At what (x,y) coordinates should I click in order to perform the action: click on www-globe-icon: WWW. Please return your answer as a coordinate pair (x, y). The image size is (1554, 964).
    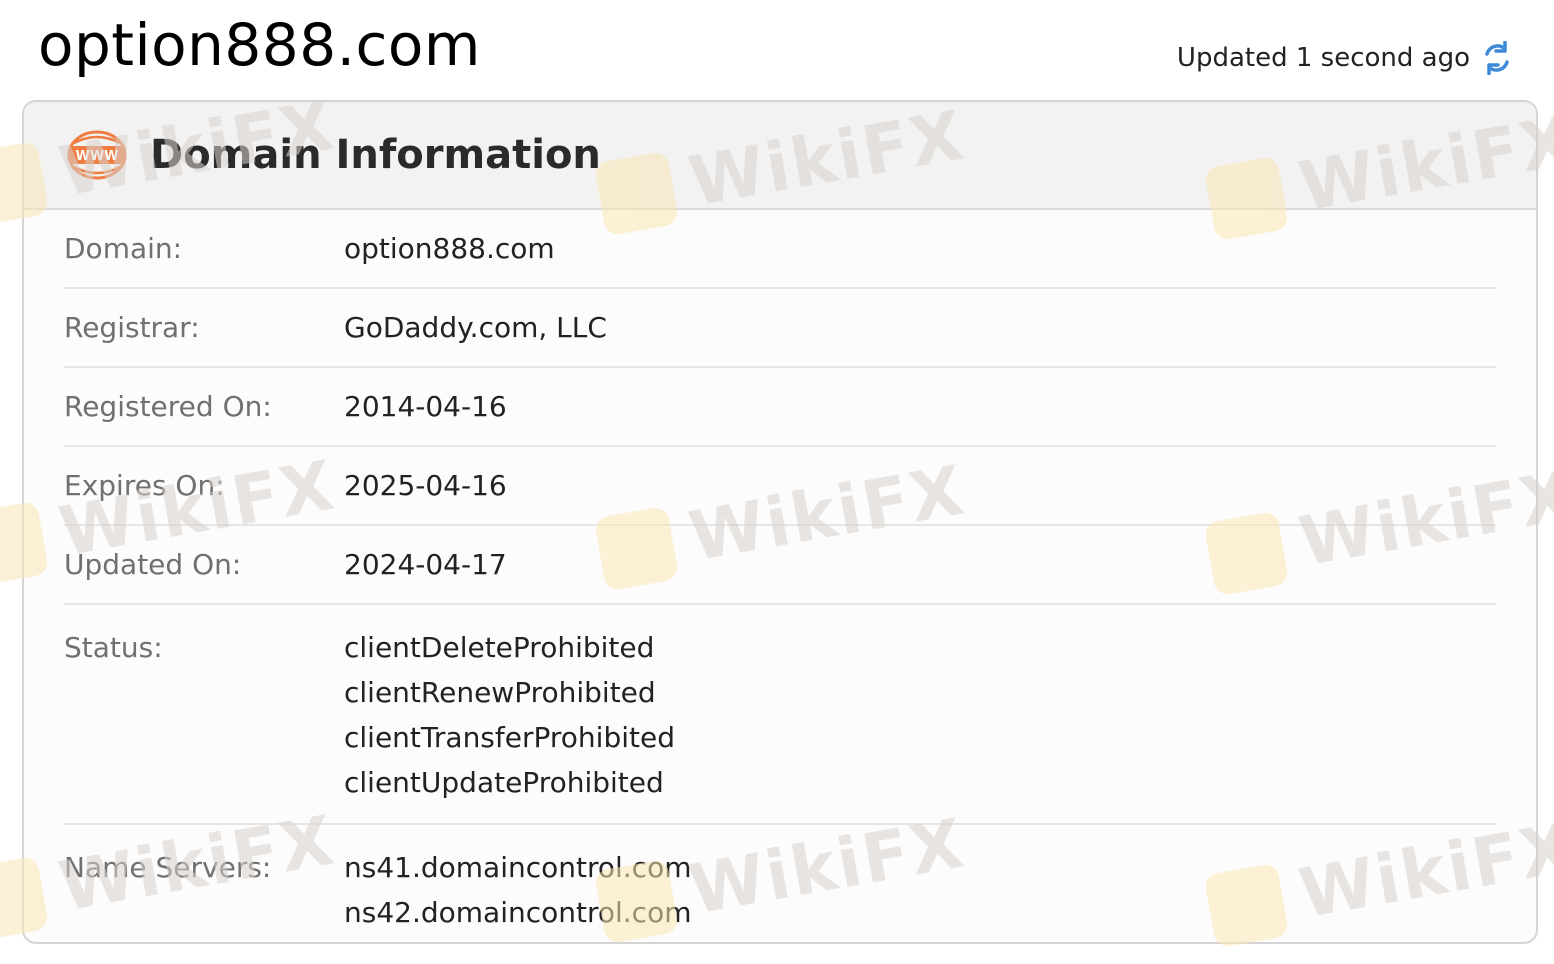
    Looking at the image, I should click on (97, 155).